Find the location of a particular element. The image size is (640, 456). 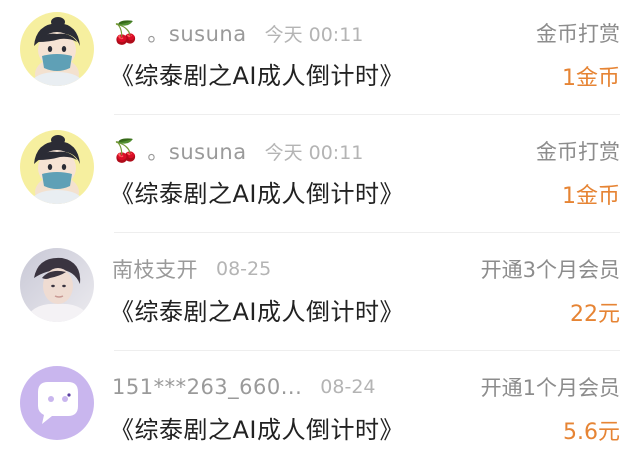

user-info-line: 151***263_660... 08-24 is located at coordinates (244, 387).